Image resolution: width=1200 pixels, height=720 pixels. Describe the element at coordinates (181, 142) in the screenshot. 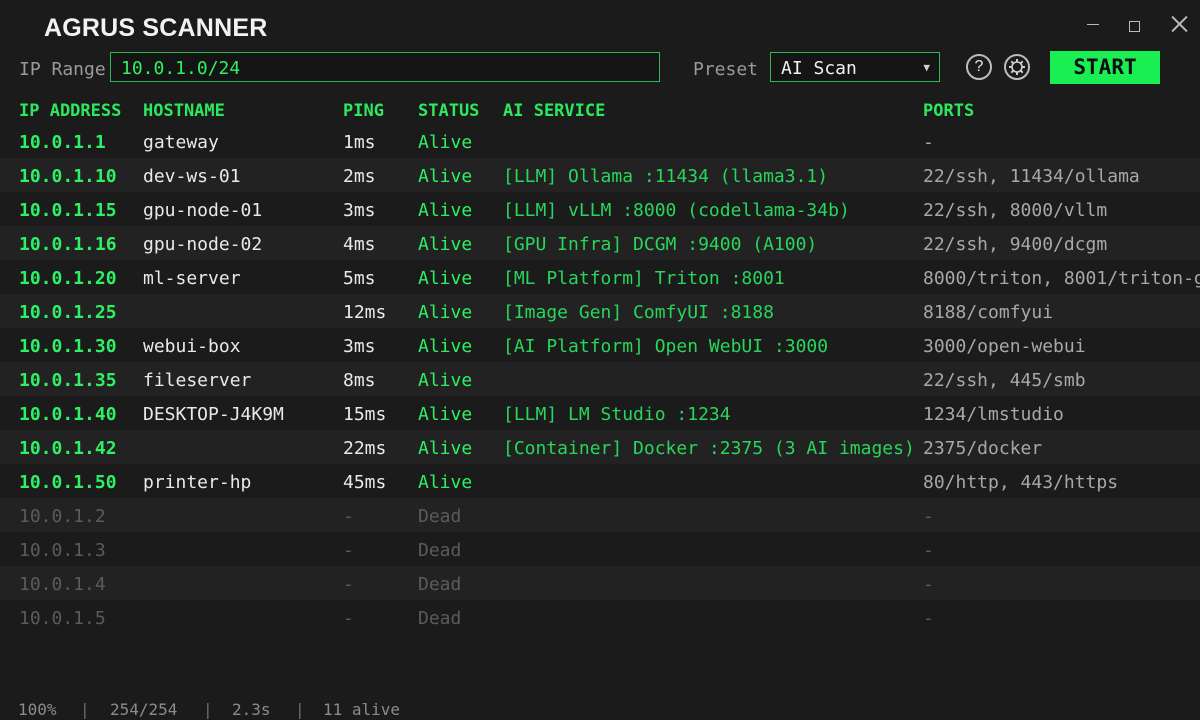

I see `cell-hostname: gateway` at that location.